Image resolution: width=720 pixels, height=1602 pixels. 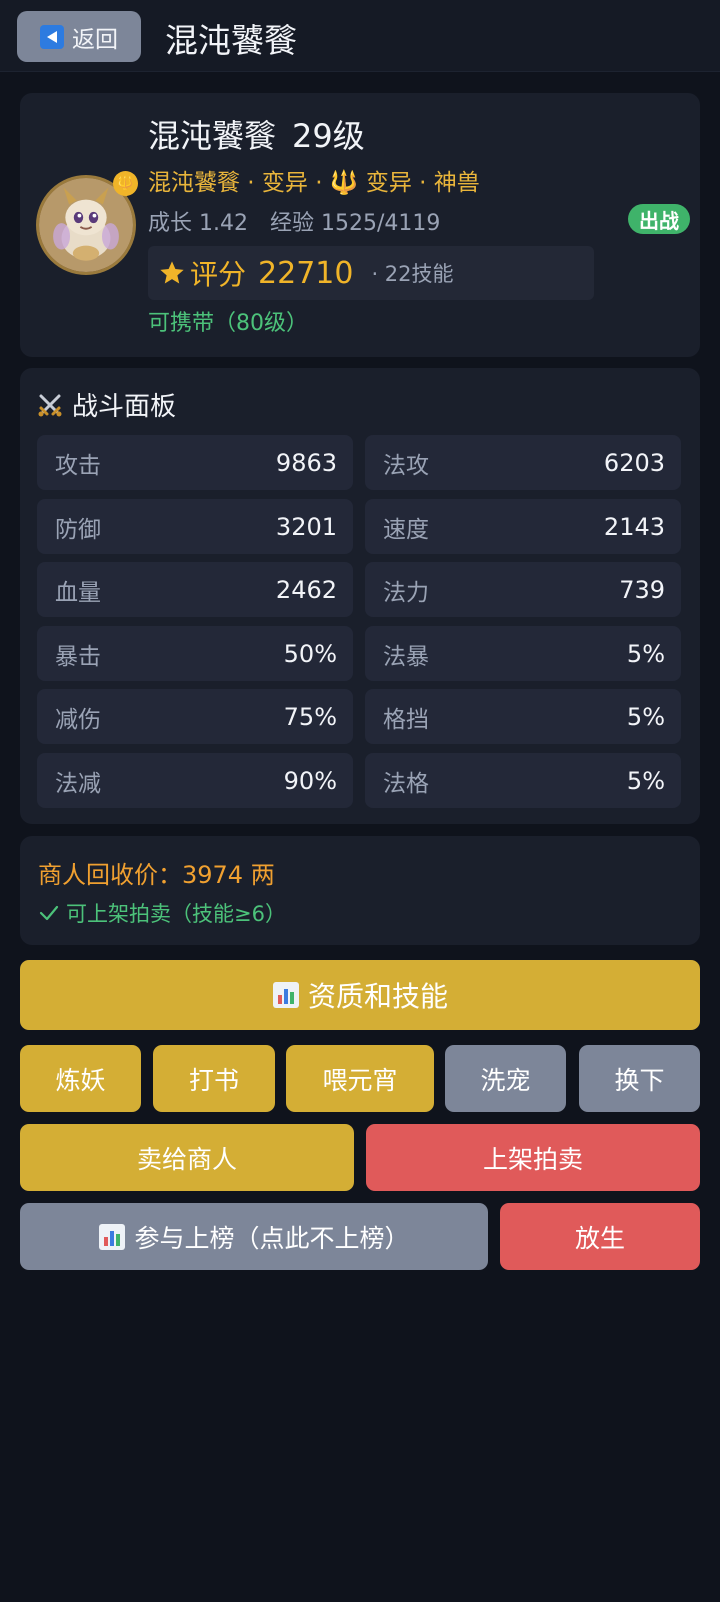 What do you see at coordinates (195, 589) in the screenshot?
I see `stat-hp: 血量 2462` at bounding box center [195, 589].